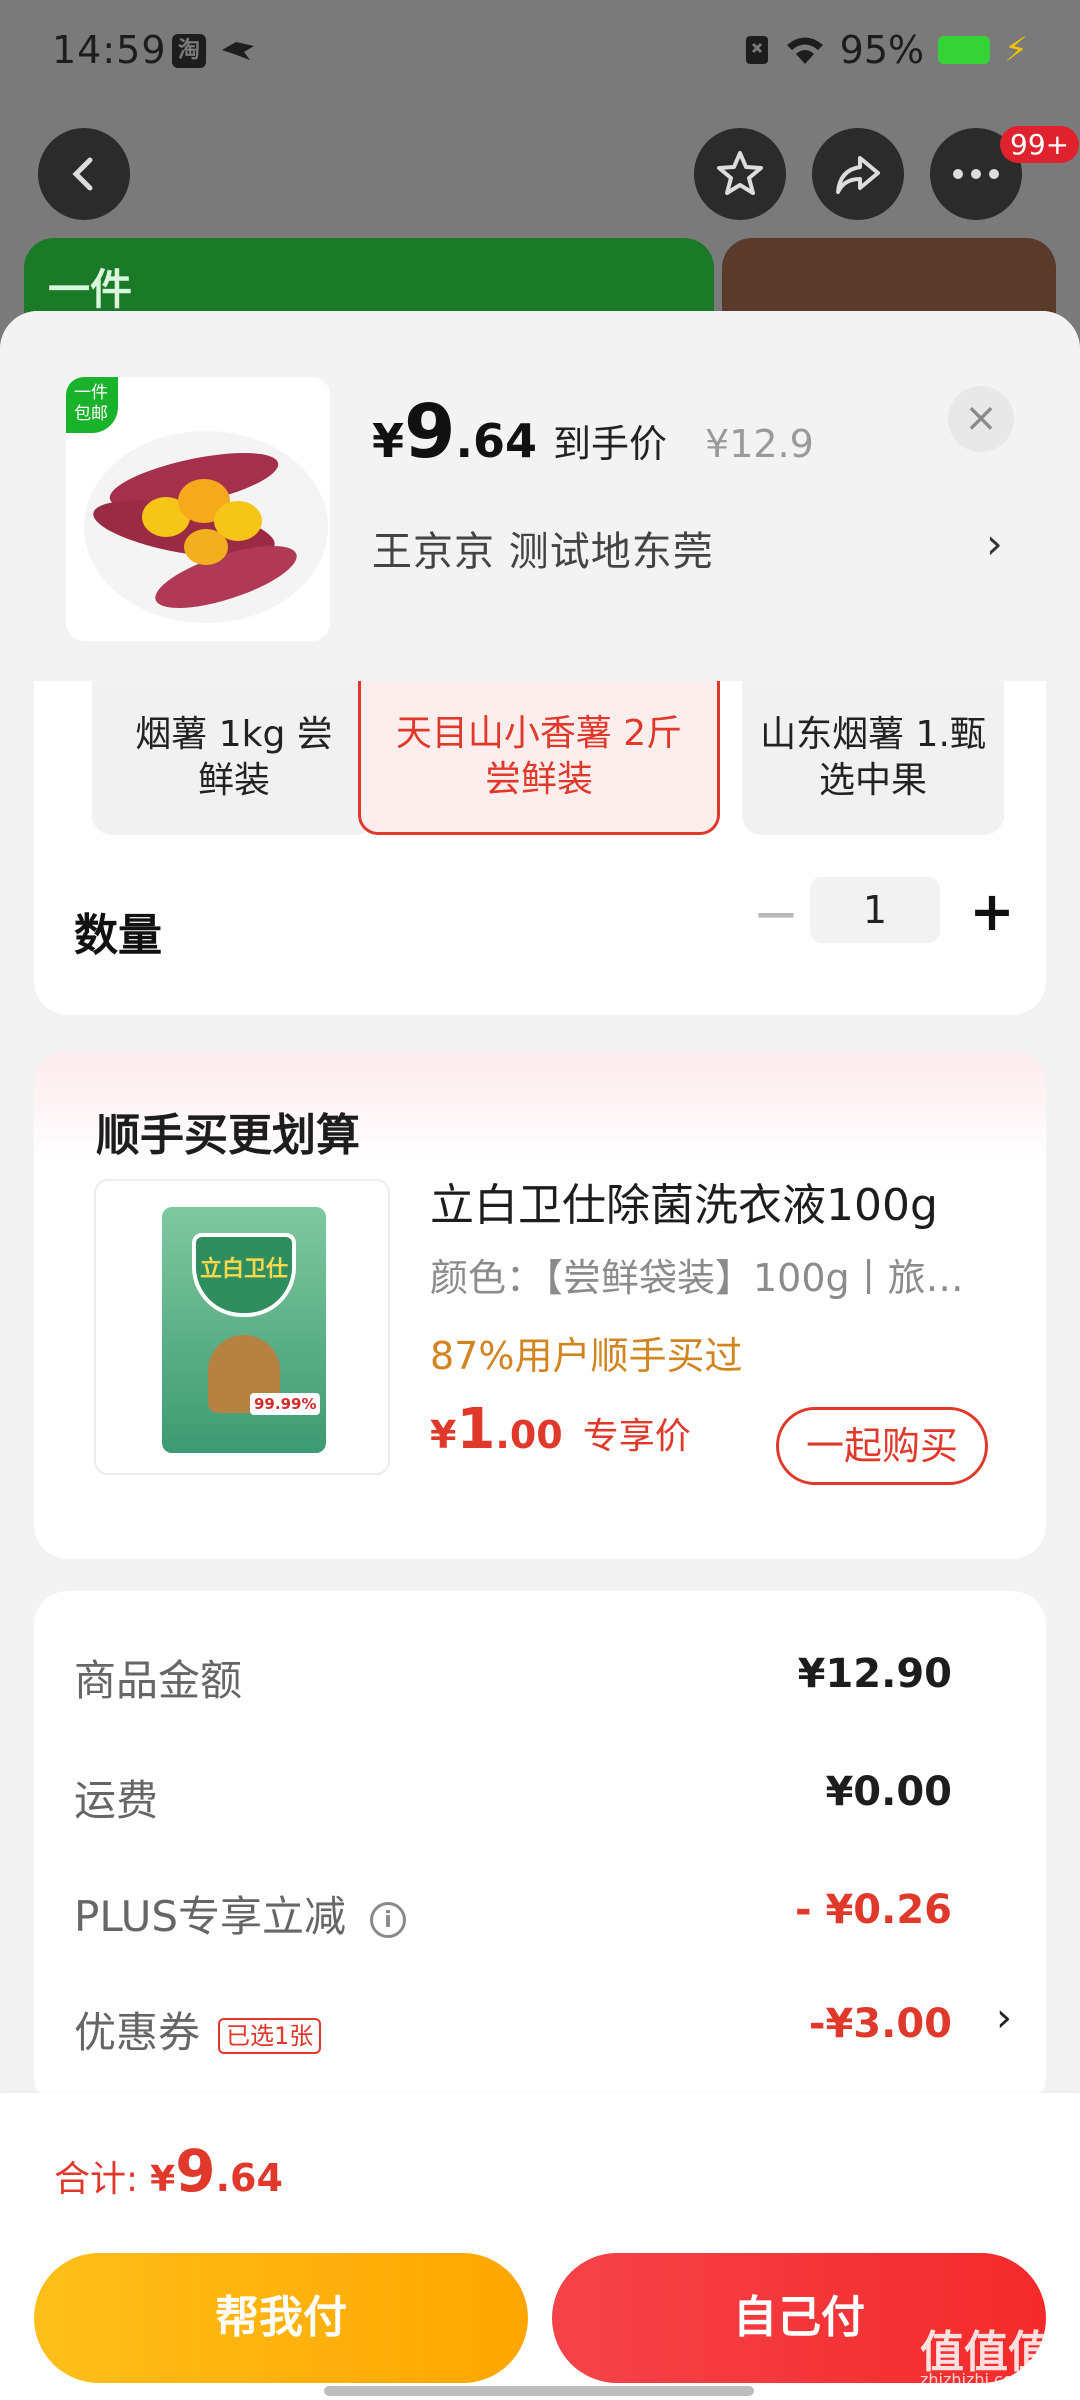 This screenshot has height=2400, width=1080. What do you see at coordinates (281, 2318) in the screenshot?
I see `help-me-pay-button: 帮我付` at bounding box center [281, 2318].